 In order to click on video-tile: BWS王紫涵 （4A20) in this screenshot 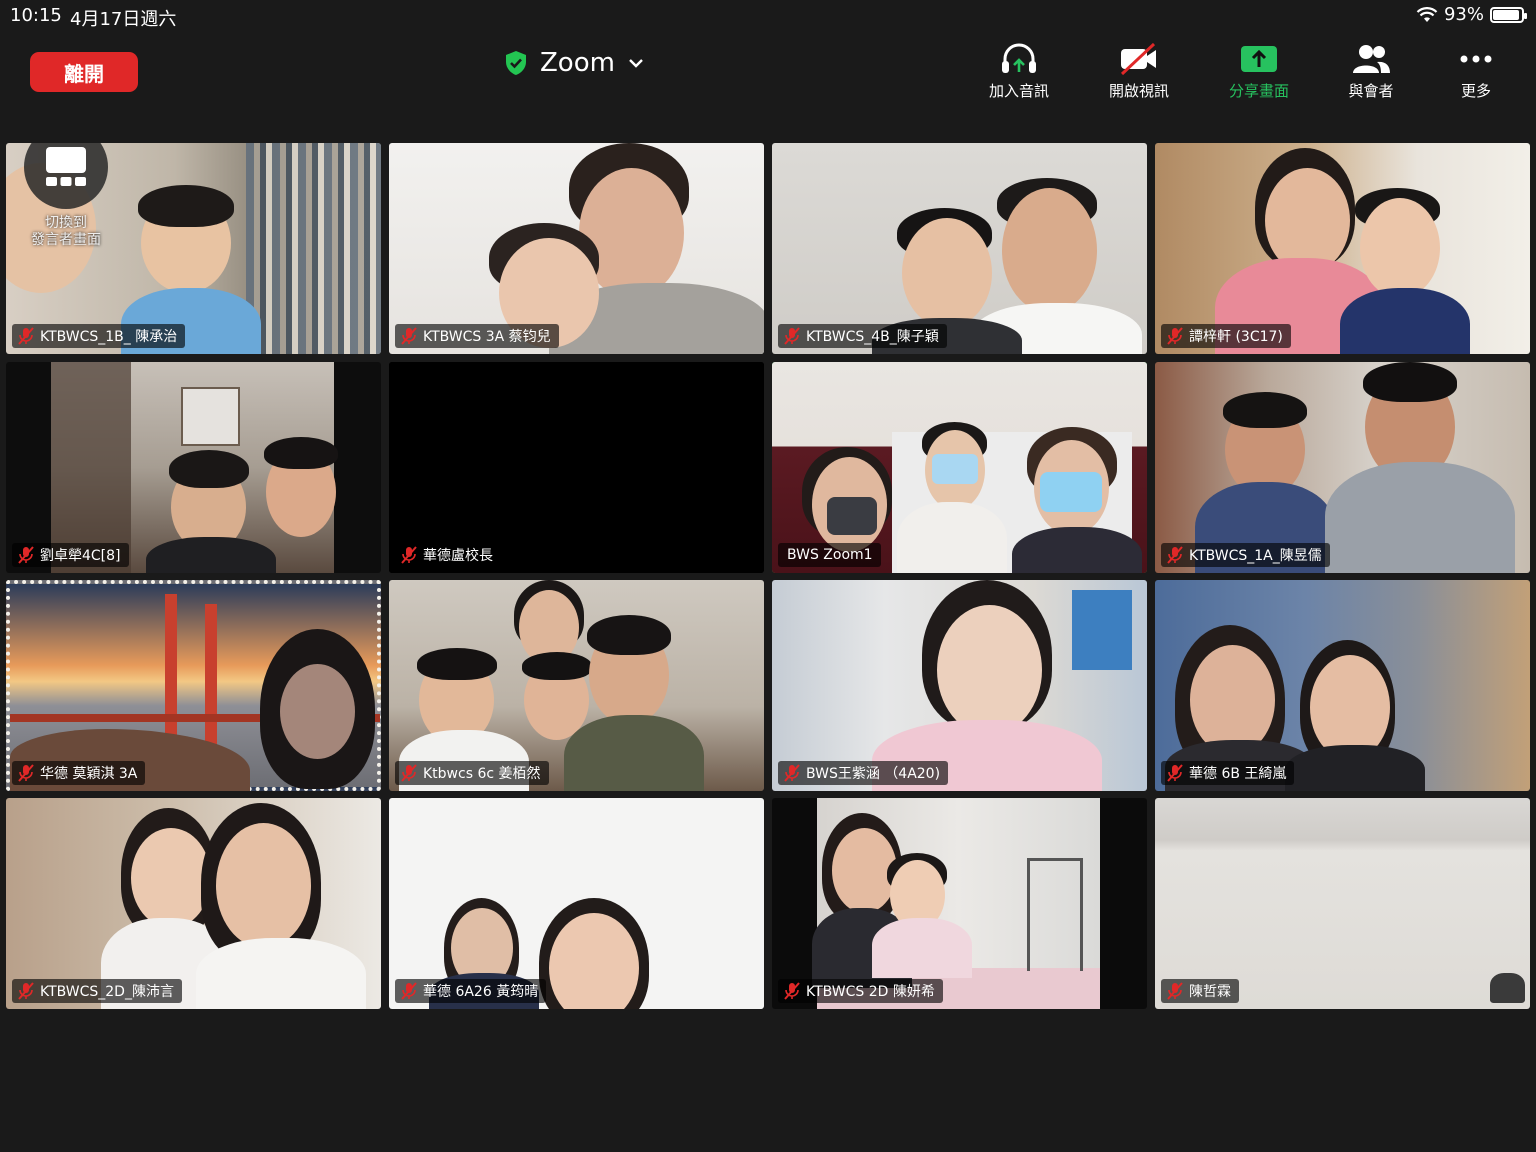, I will do `click(959, 685)`.